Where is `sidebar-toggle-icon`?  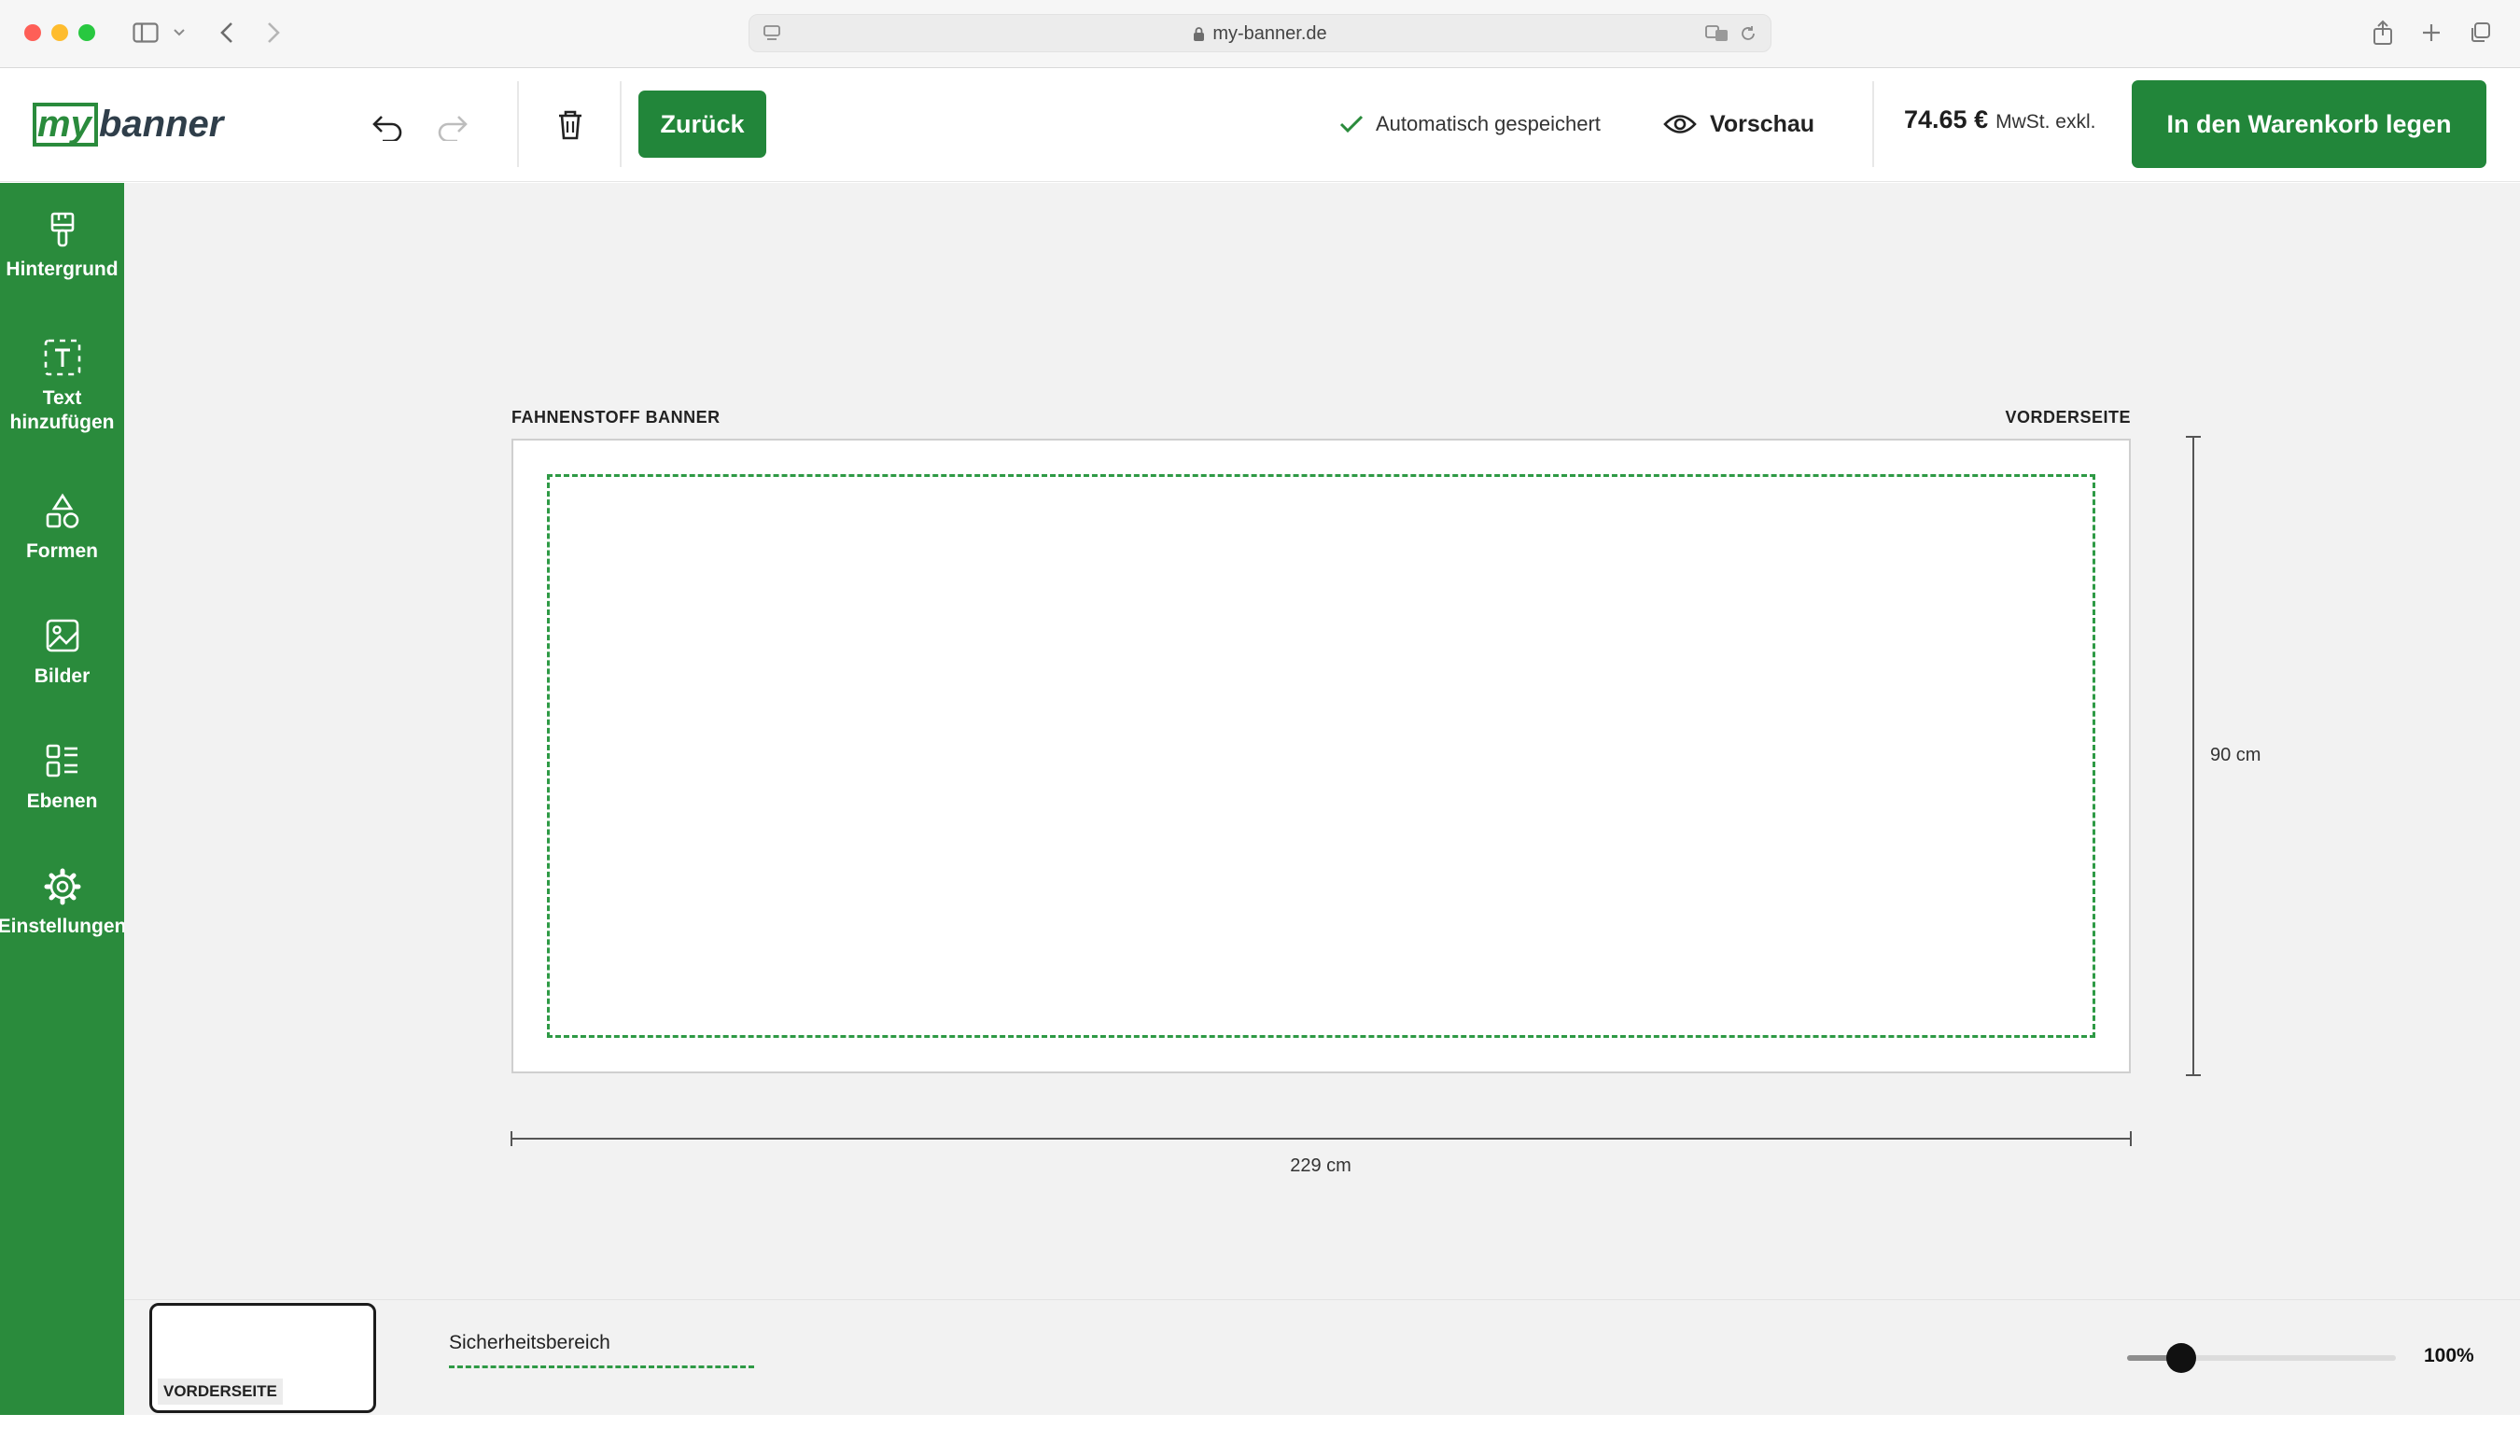 sidebar-toggle-icon is located at coordinates (145, 33).